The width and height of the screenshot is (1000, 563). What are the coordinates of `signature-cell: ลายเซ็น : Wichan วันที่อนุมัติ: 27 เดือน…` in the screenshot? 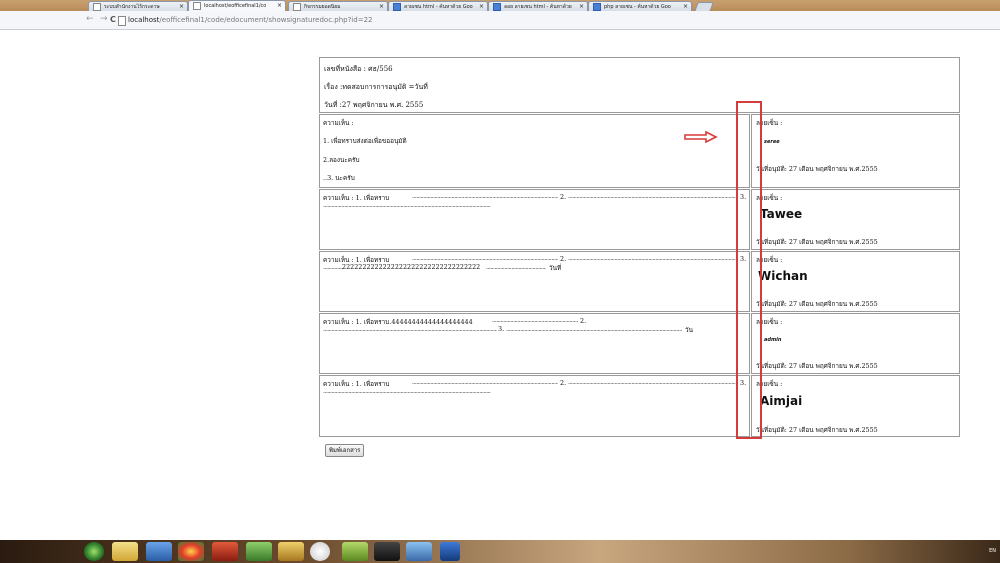 It's located at (855, 281).